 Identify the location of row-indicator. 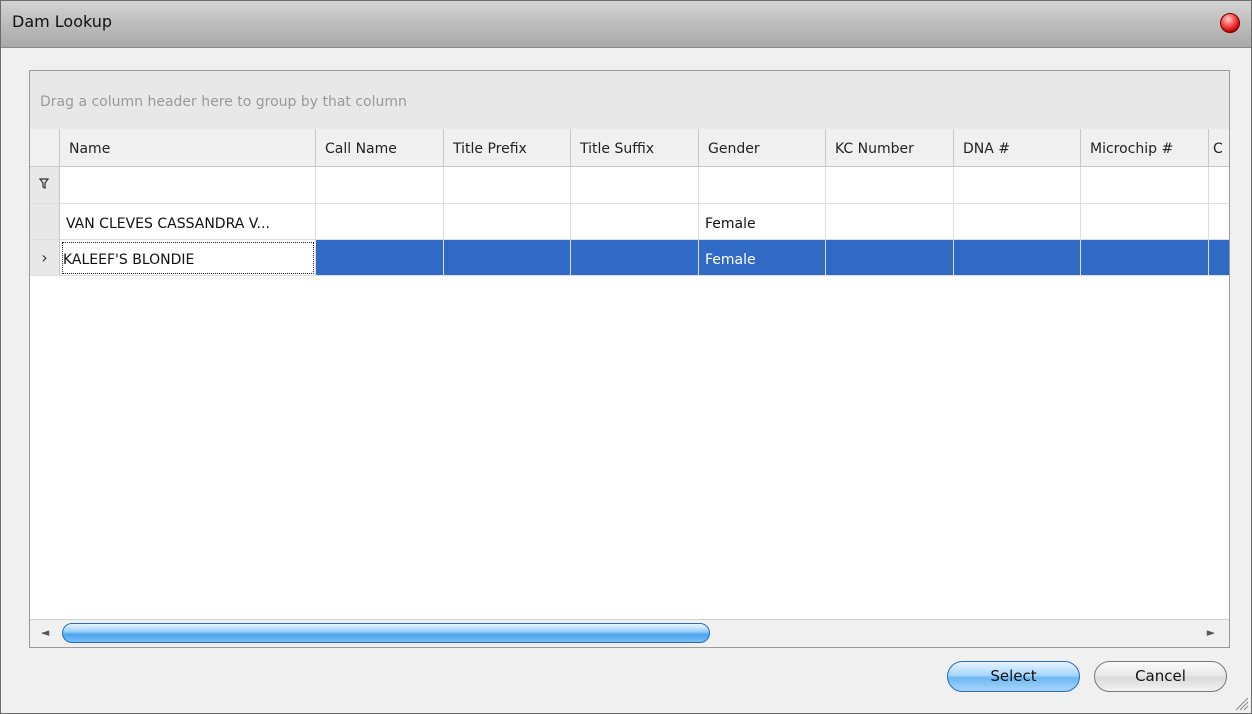
(45, 222).